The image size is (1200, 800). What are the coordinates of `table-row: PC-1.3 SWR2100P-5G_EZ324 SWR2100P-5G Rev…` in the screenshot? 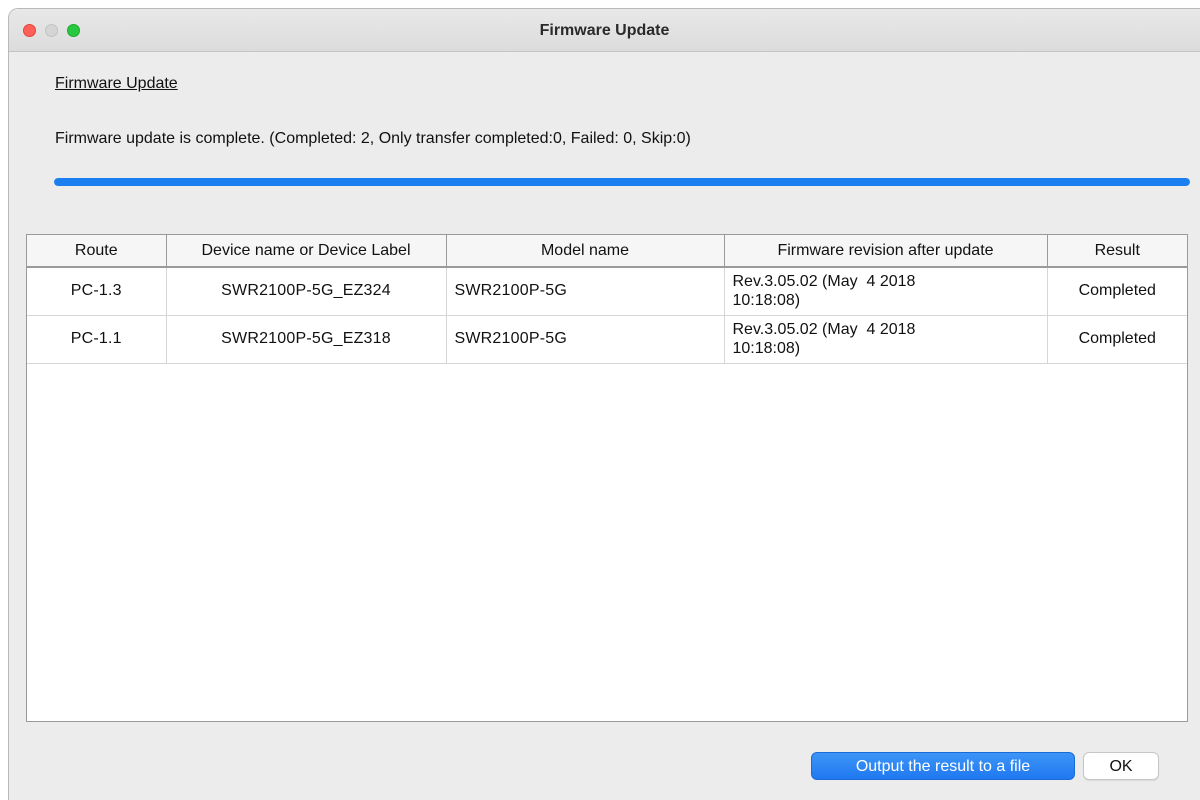 It's located at (607, 291).